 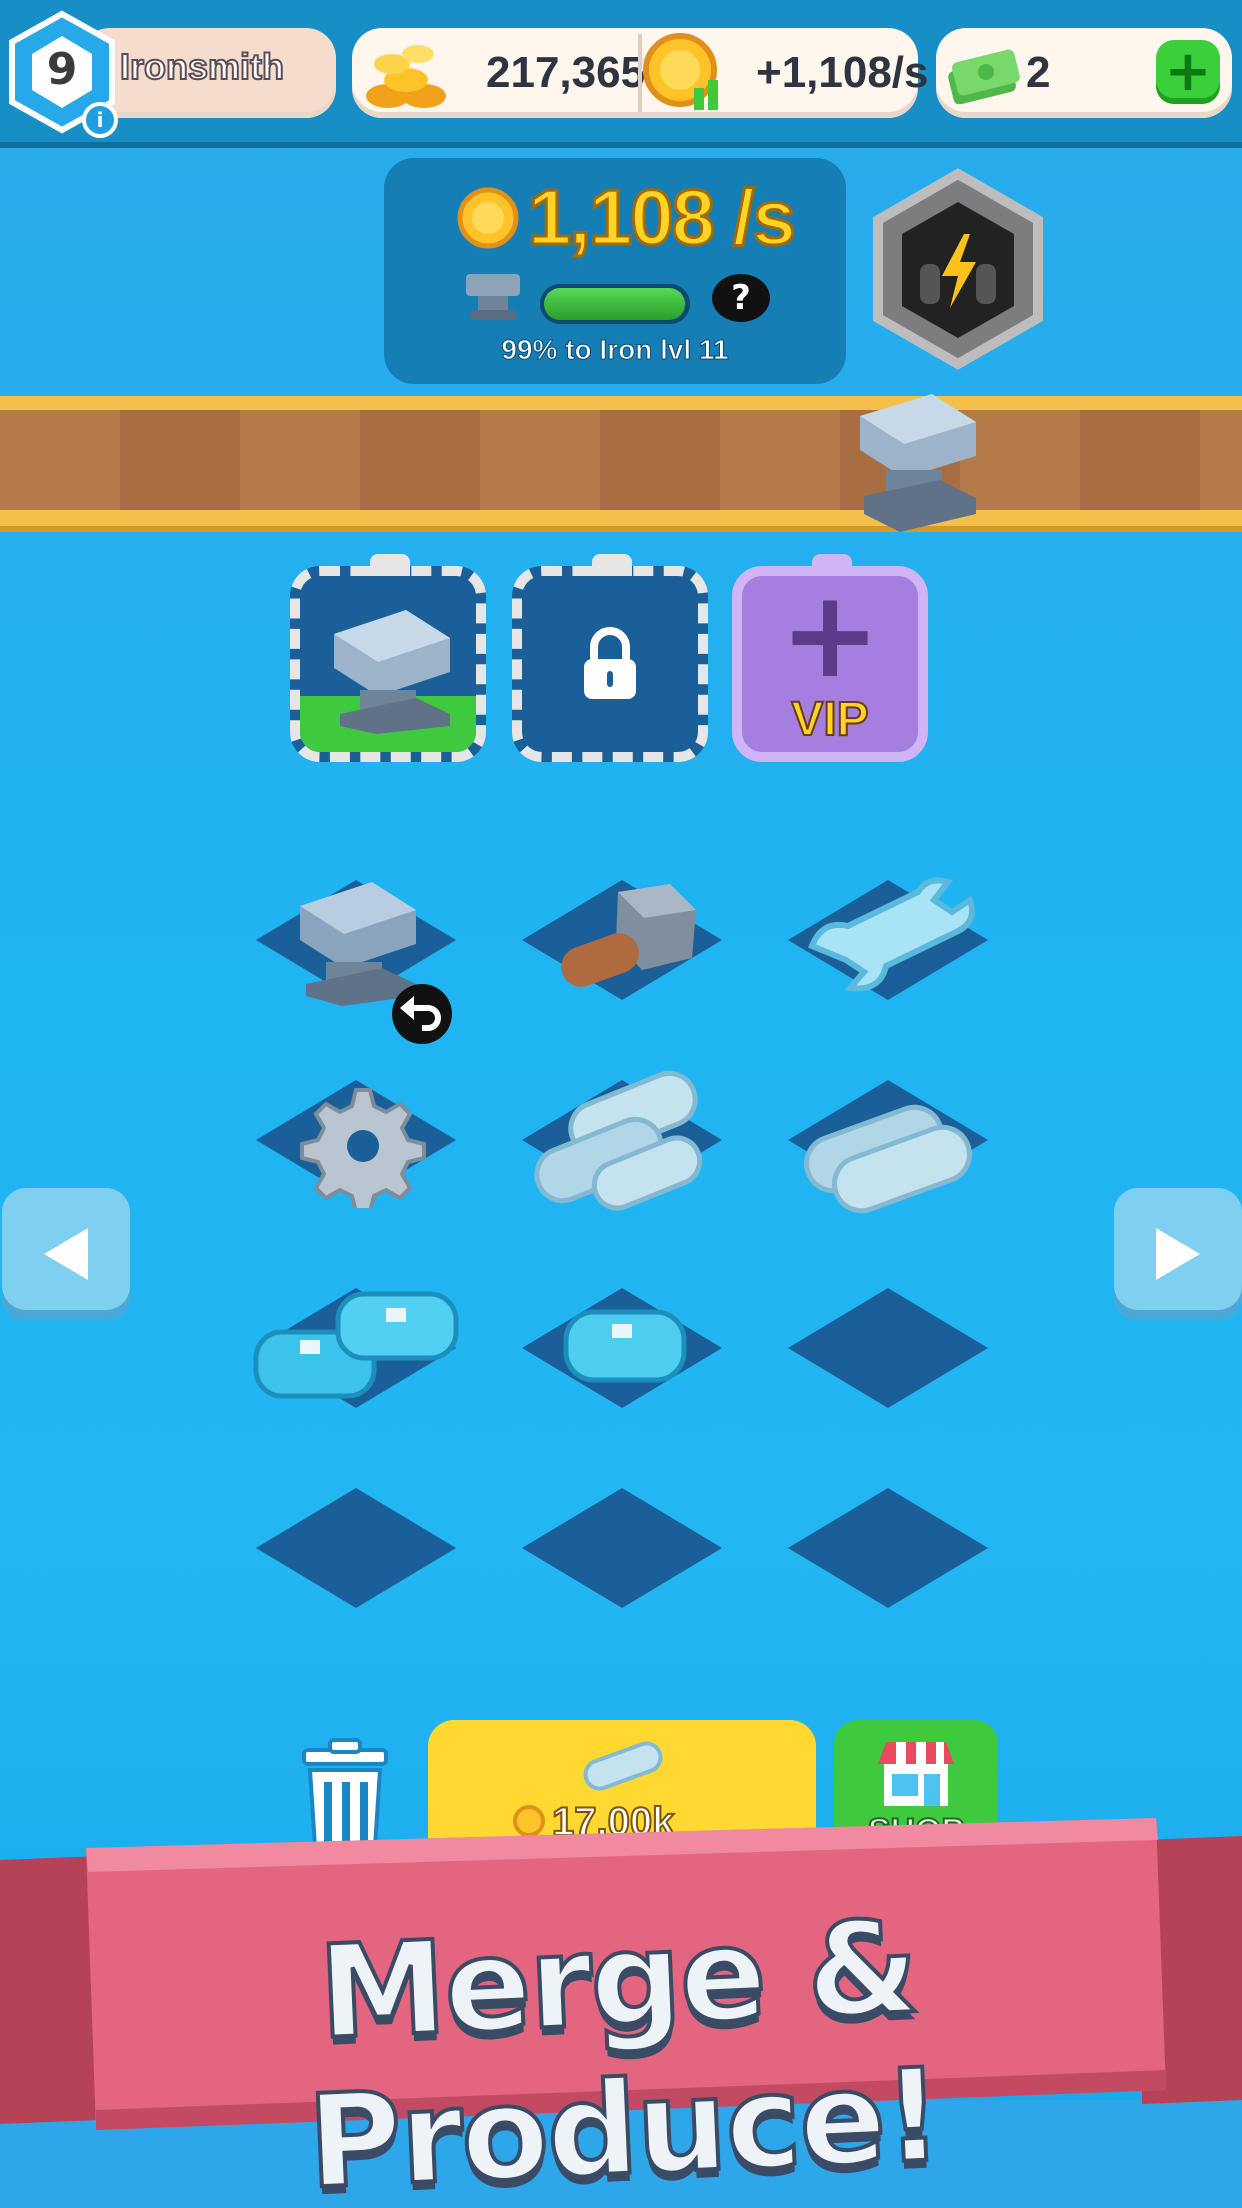 What do you see at coordinates (422, 1014) in the screenshot?
I see `undo-icon` at bounding box center [422, 1014].